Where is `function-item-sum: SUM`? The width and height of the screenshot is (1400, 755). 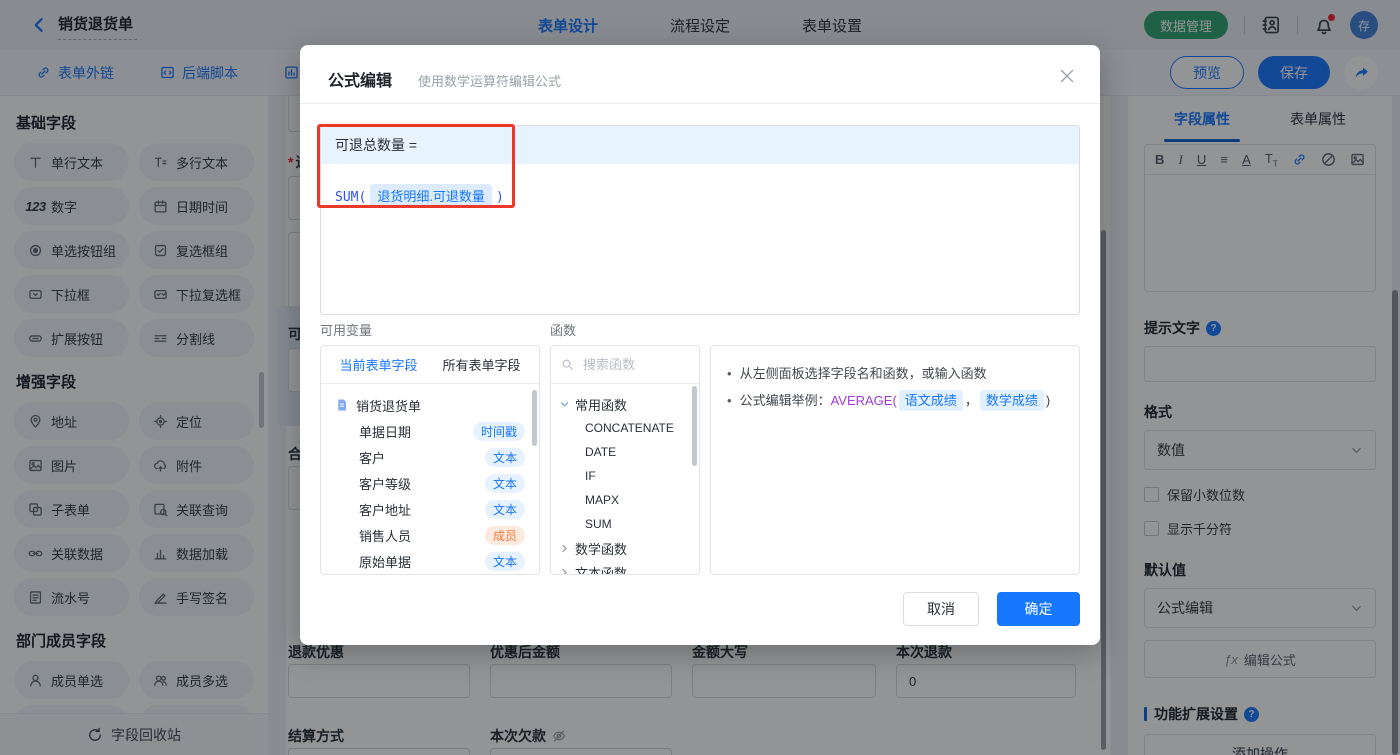 function-item-sum: SUM is located at coordinates (626, 524).